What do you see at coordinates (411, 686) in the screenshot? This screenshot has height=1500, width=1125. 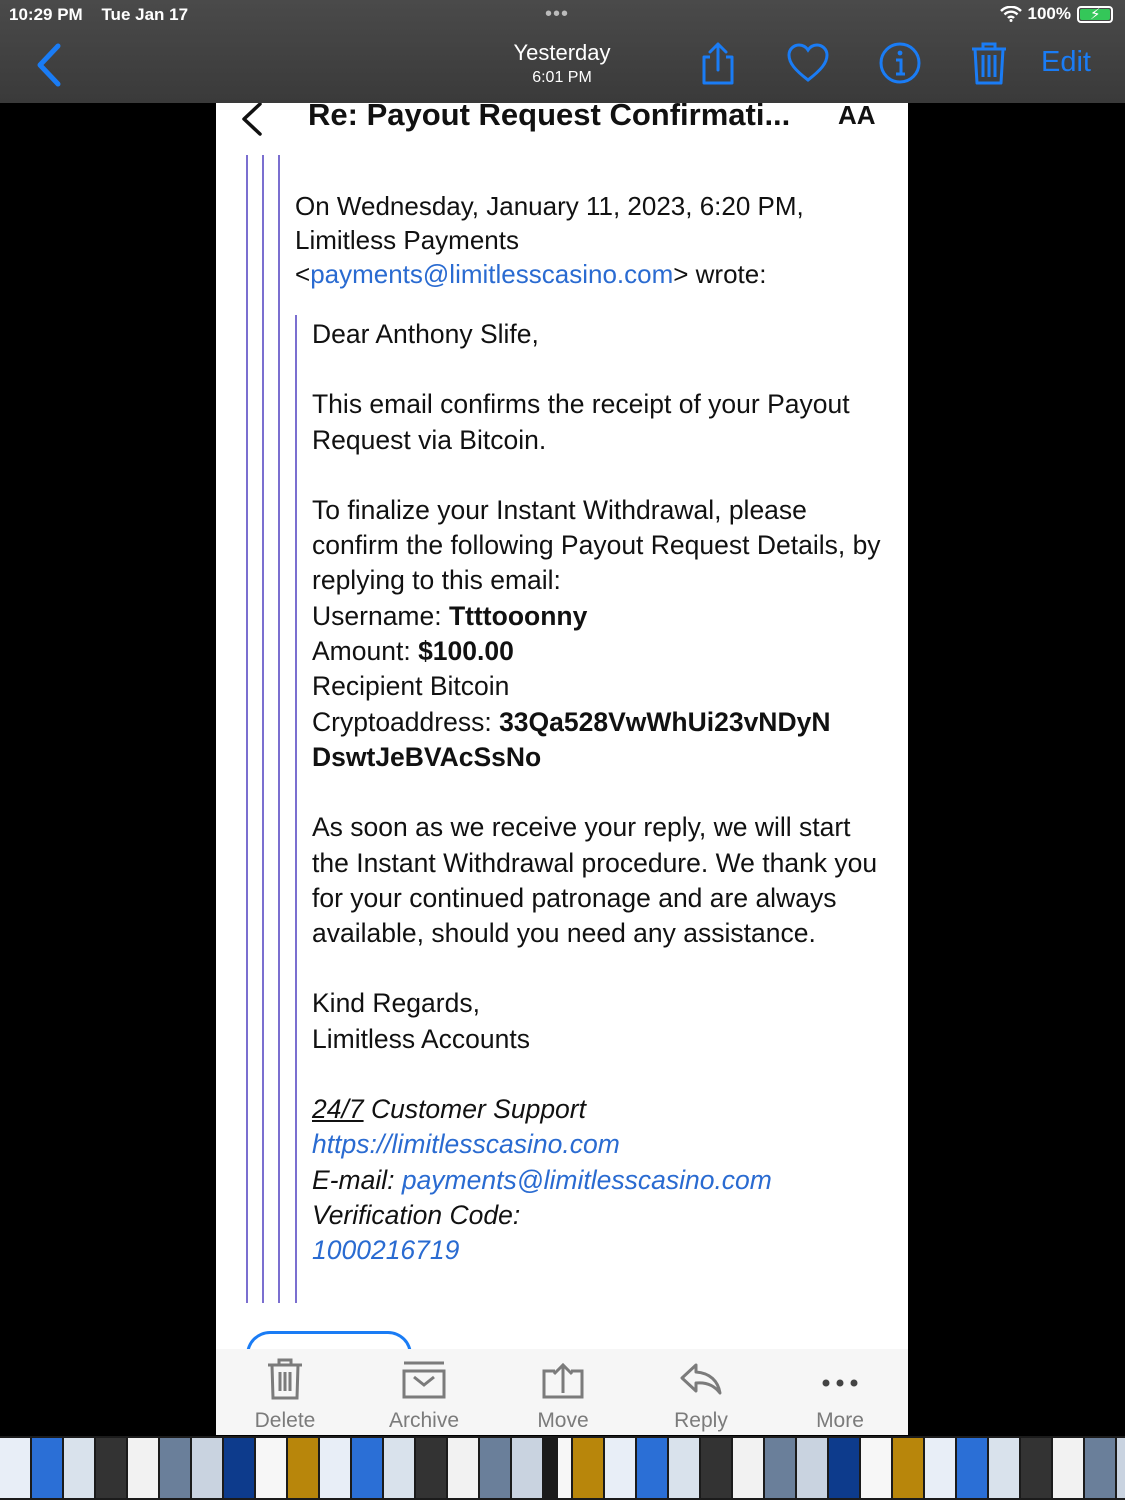 I see `recipient-line: Recipient Bitcoin` at bounding box center [411, 686].